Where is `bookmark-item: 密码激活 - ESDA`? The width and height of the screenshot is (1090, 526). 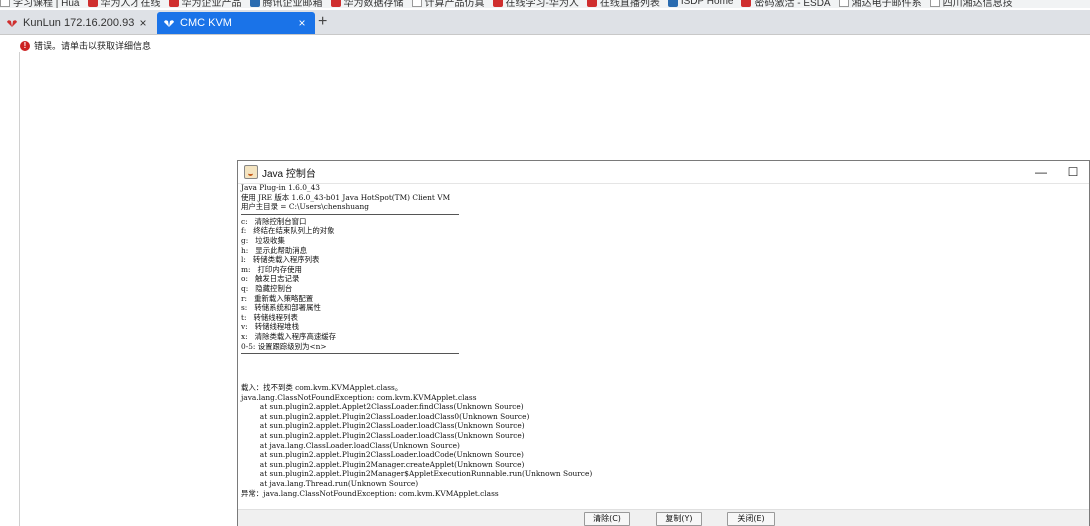
bookmark-item: 密码激活 - ESDA is located at coordinates (786, 4).